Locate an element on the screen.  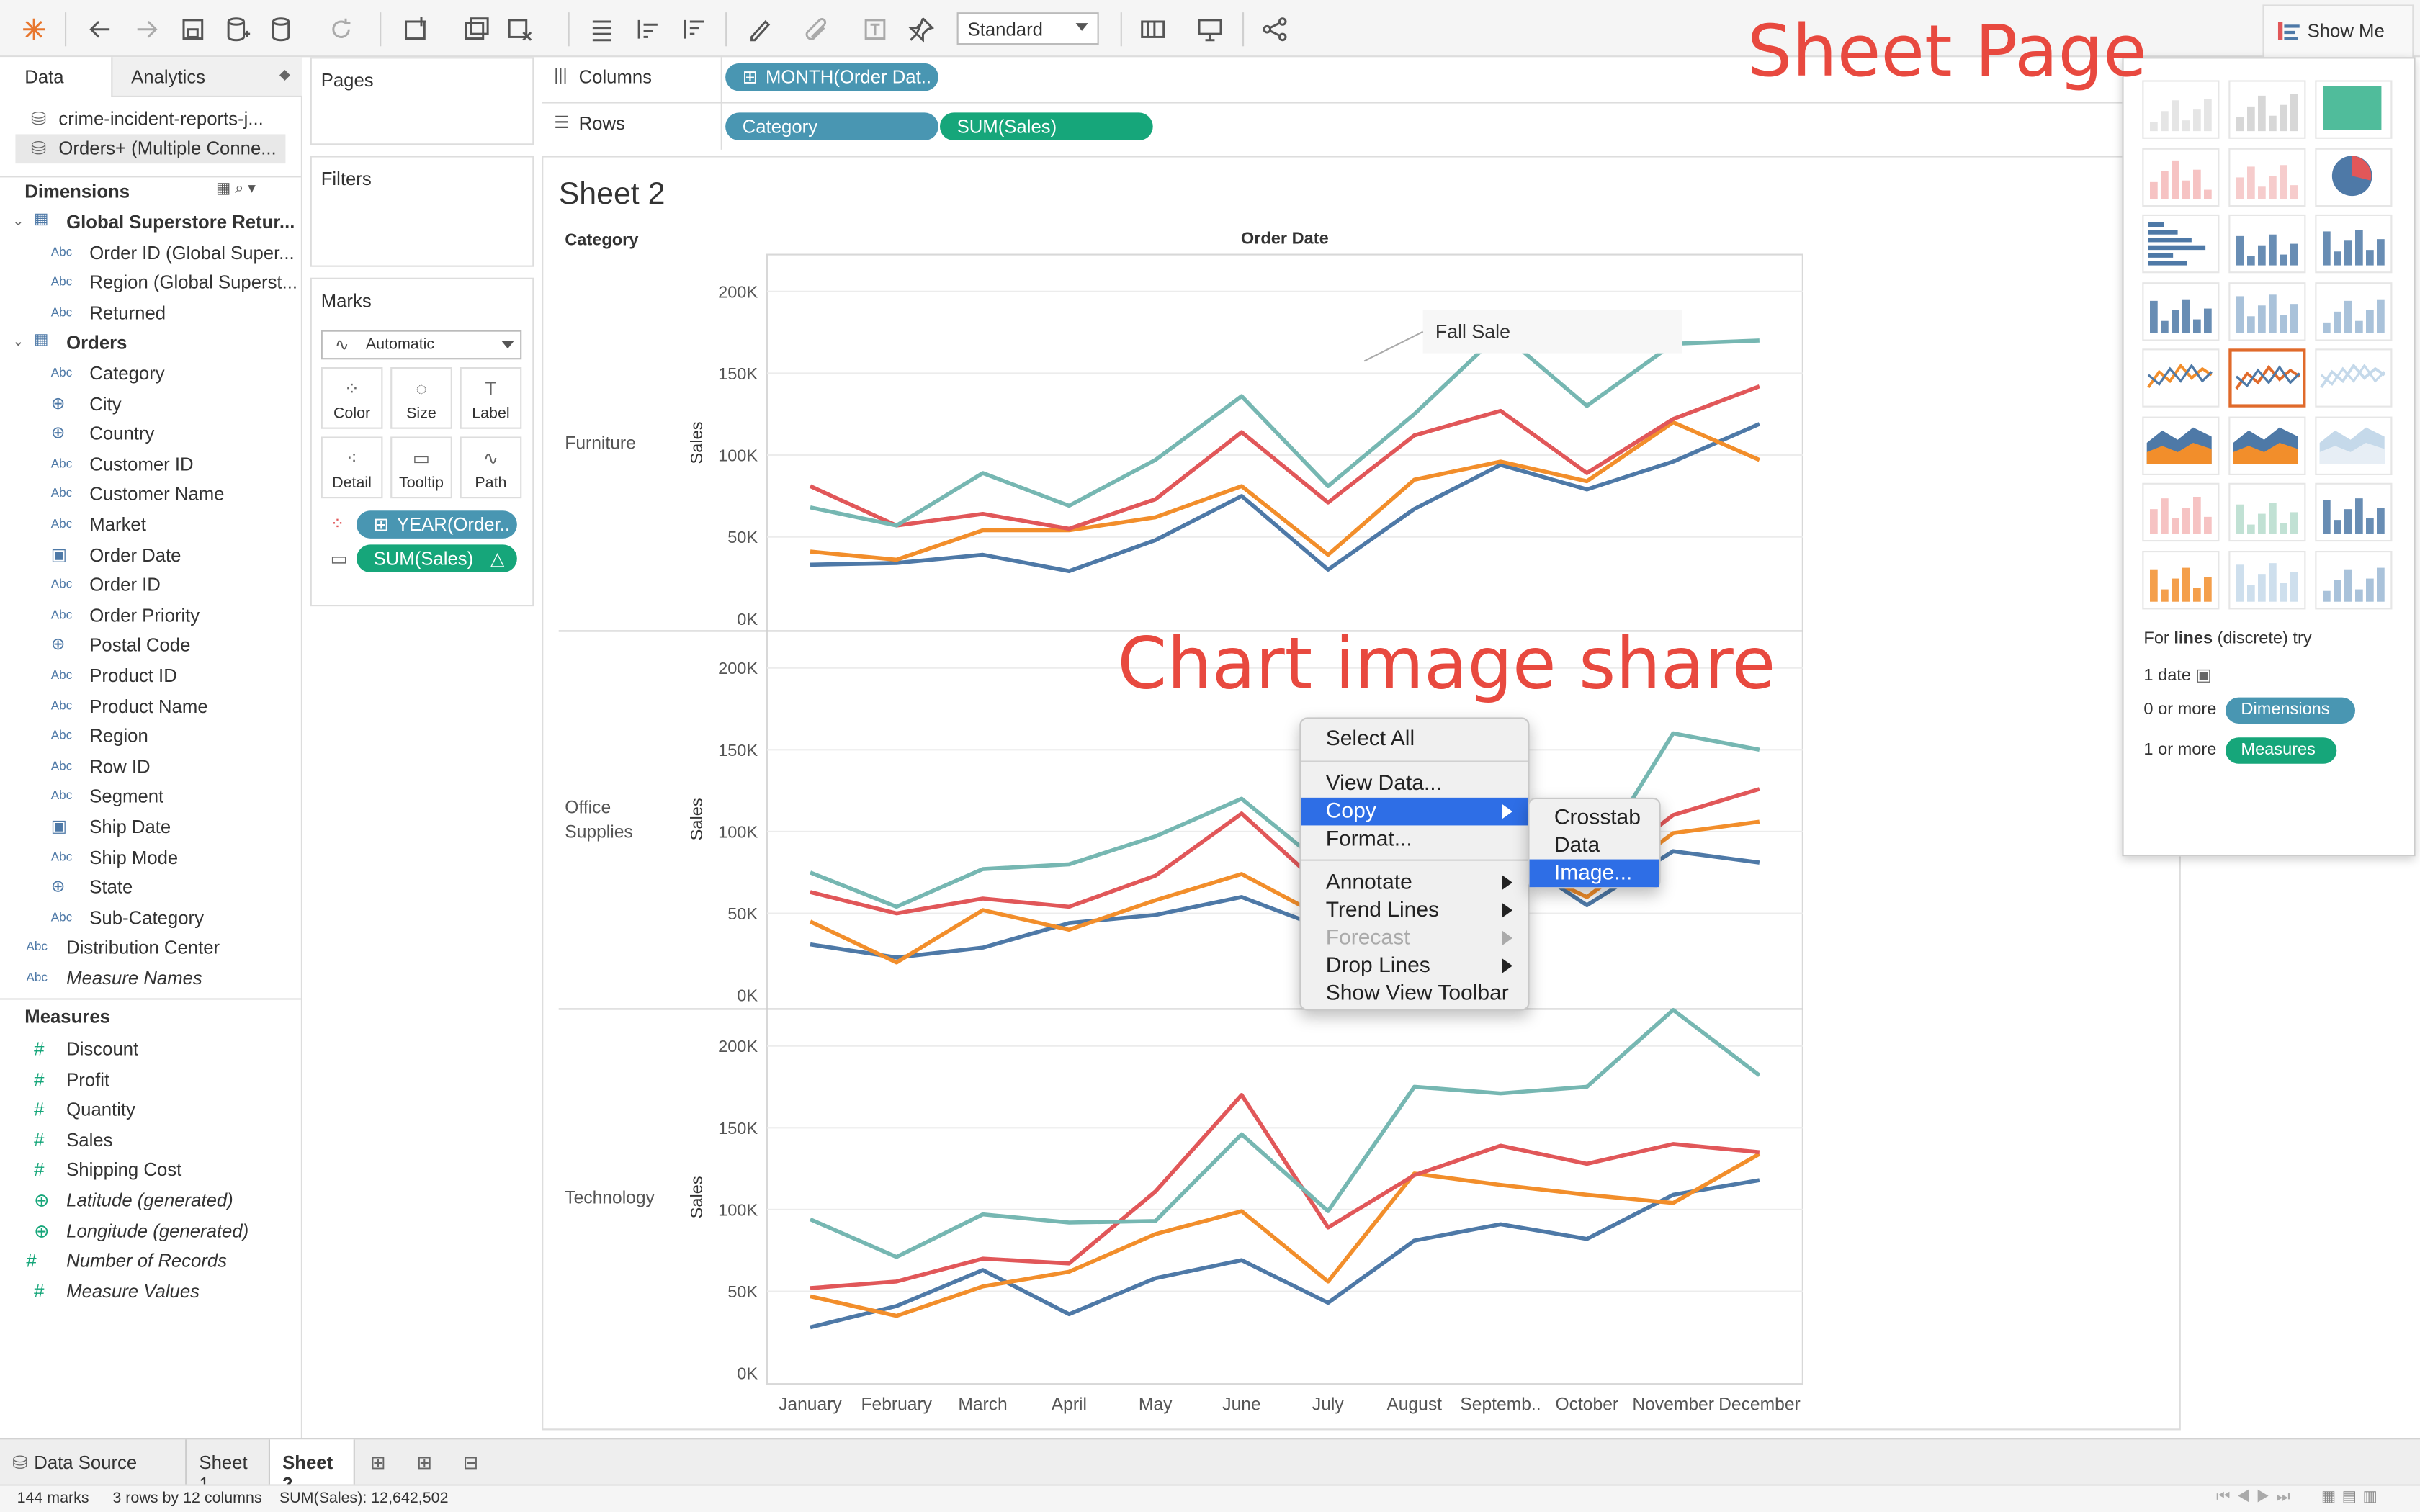
expand-chevron-icon: ⌄ is located at coordinates (18, 342).